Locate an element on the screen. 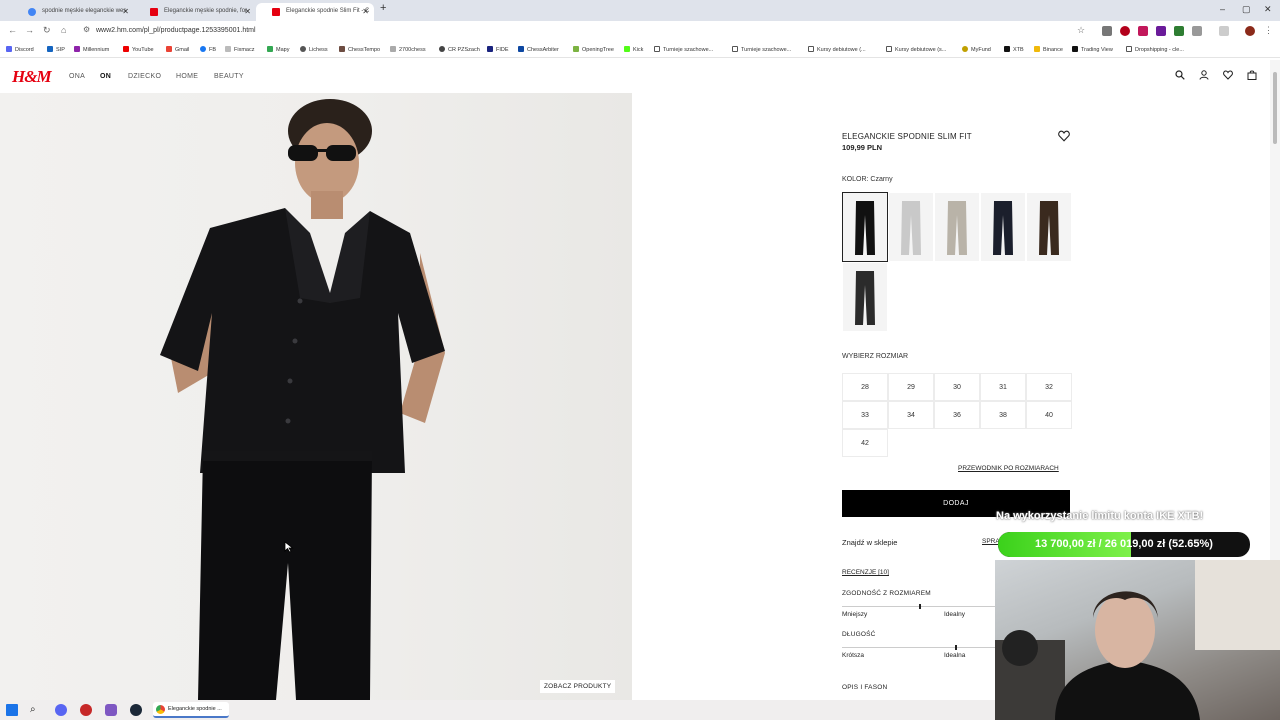  forward-icon: → is located at coordinates (29, 30).